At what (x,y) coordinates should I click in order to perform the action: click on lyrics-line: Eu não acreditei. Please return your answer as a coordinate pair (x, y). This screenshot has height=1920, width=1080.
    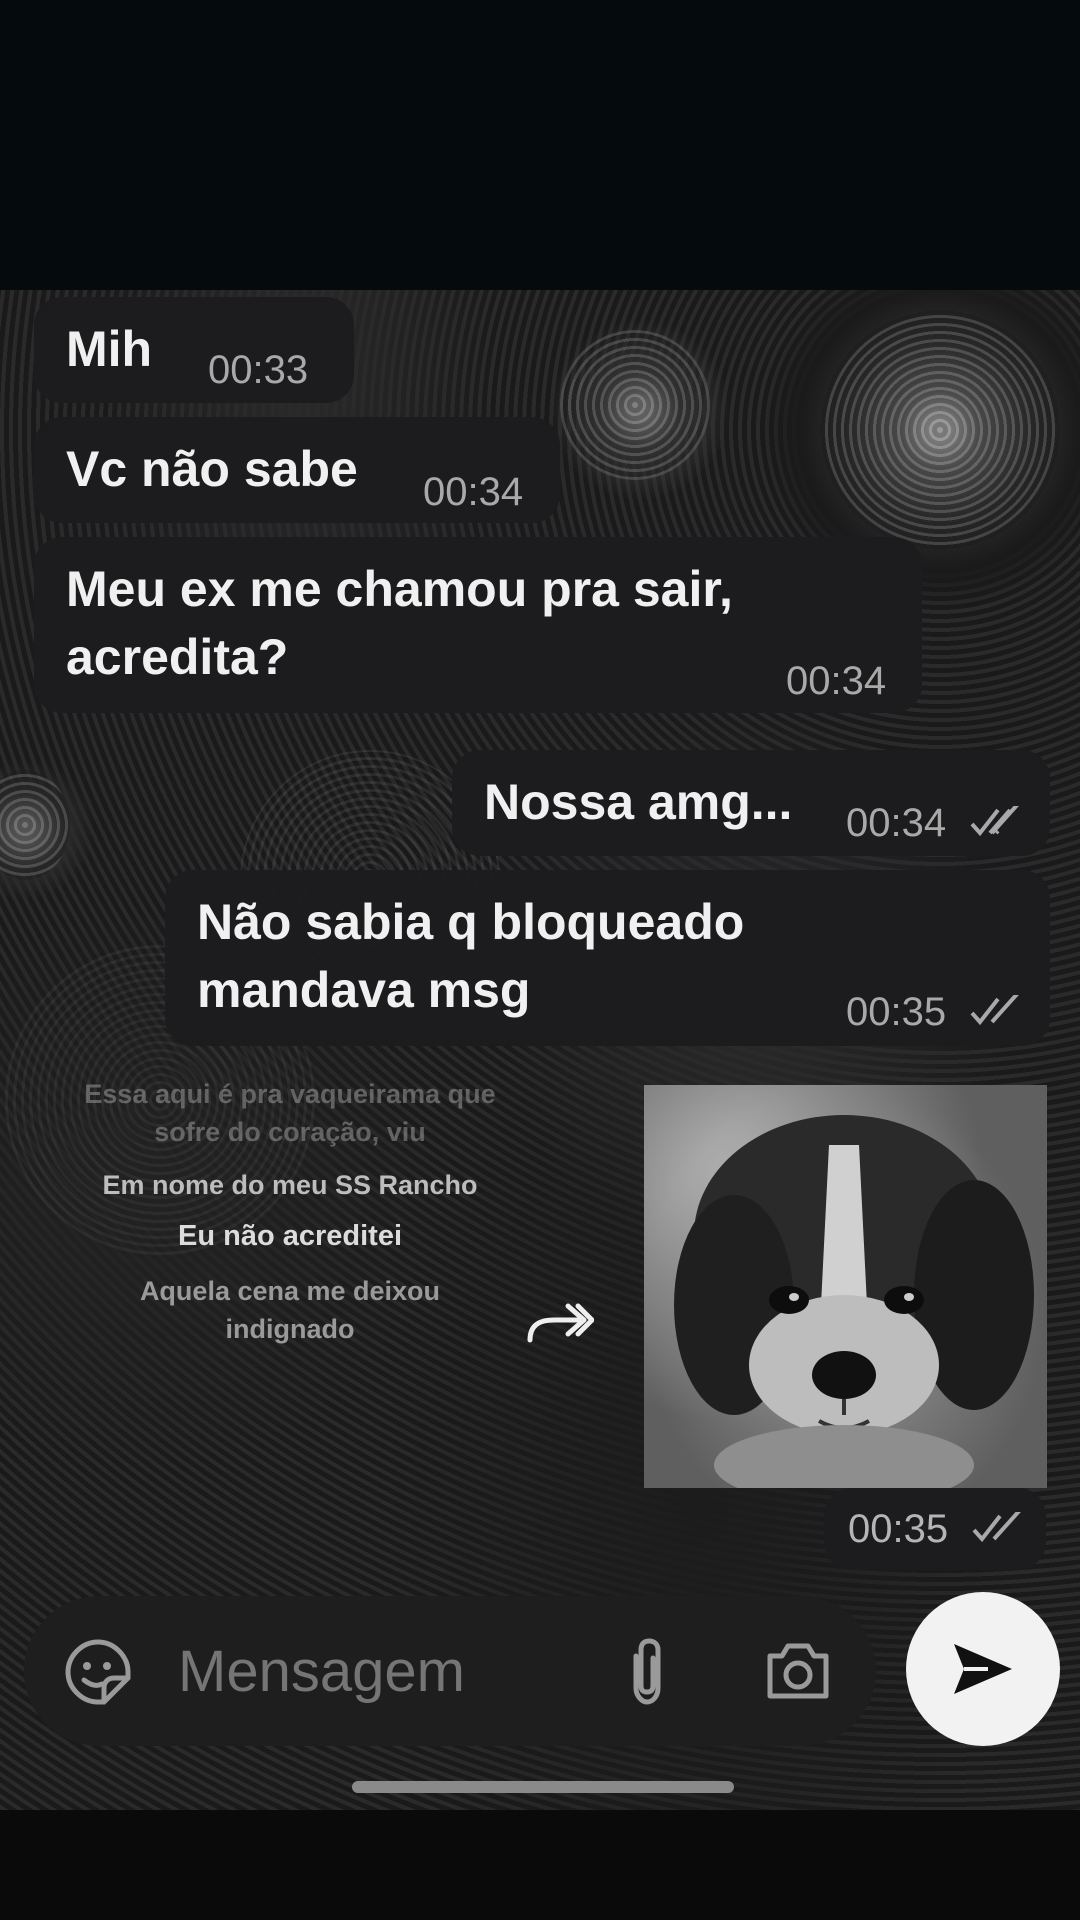
    Looking at the image, I should click on (289, 1236).